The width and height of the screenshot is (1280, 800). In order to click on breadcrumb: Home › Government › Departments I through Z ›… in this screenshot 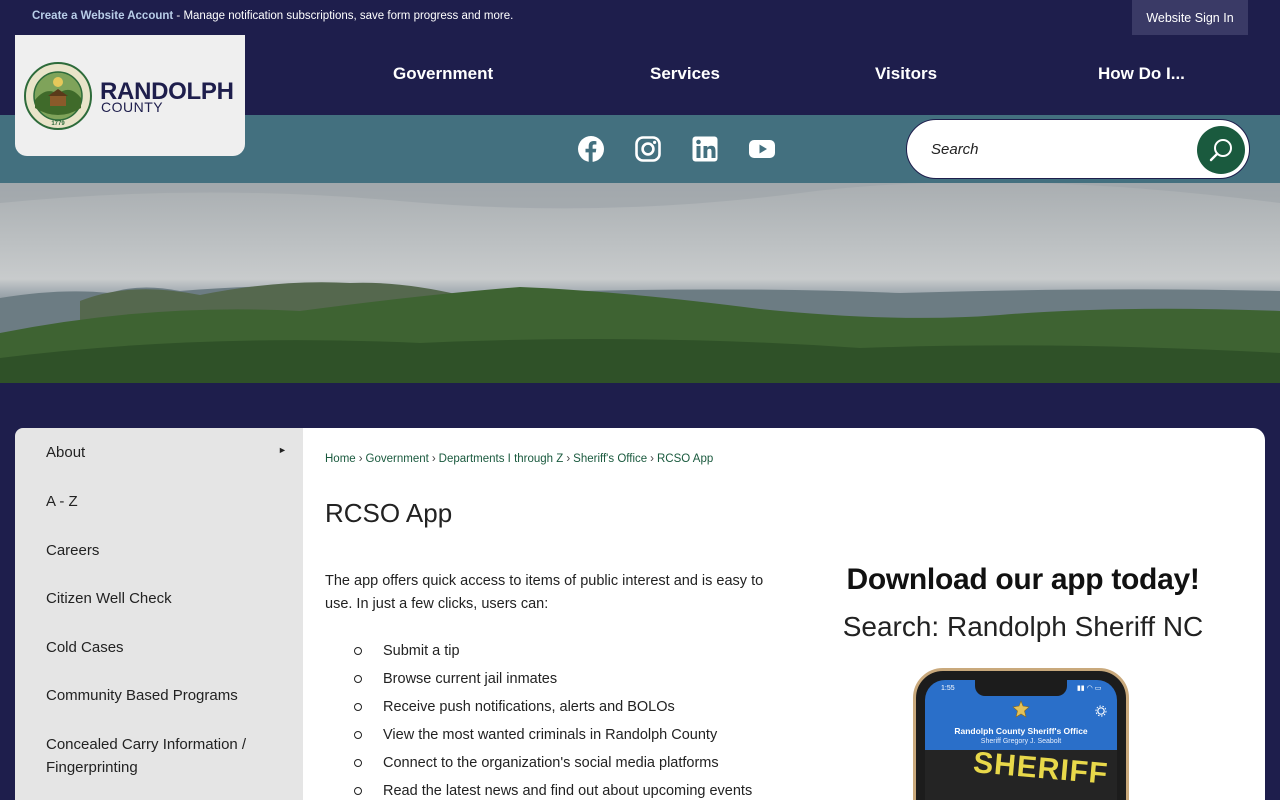, I will do `click(519, 459)`.